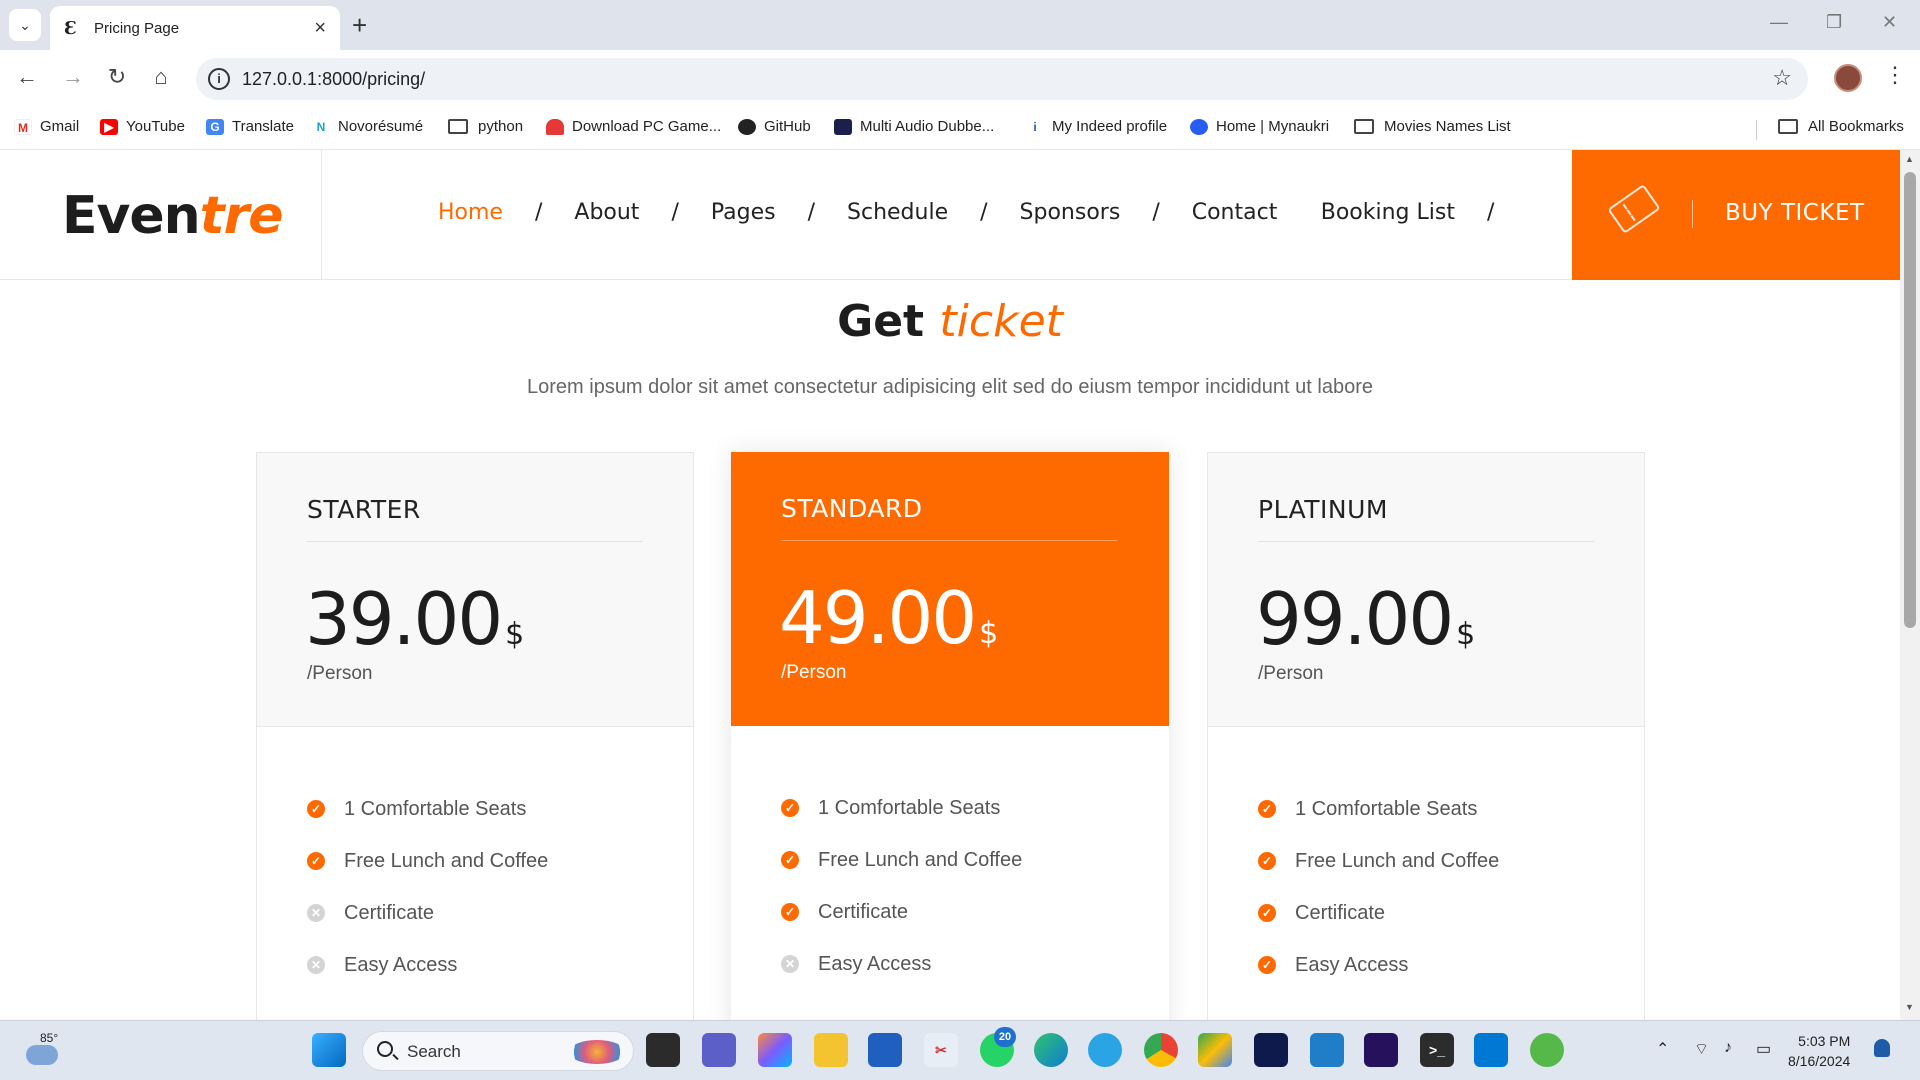 The image size is (1920, 1080). I want to click on battery-icon: ▭, so click(1763, 1049).